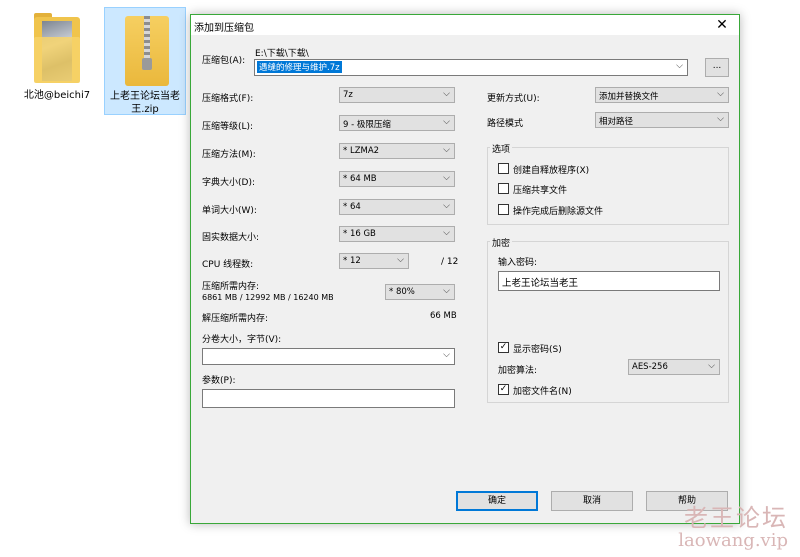 This screenshot has height=557, width=800. What do you see at coordinates (328, 398) in the screenshot?
I see `params-input` at bounding box center [328, 398].